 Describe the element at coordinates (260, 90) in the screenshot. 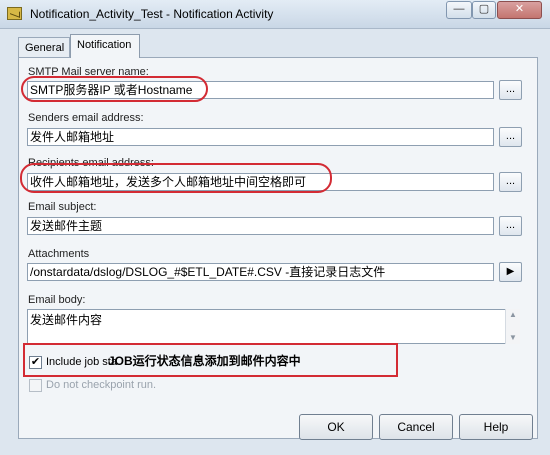

I see `smtp-server-input: SMTP服务器IP 或者Hostname` at that location.